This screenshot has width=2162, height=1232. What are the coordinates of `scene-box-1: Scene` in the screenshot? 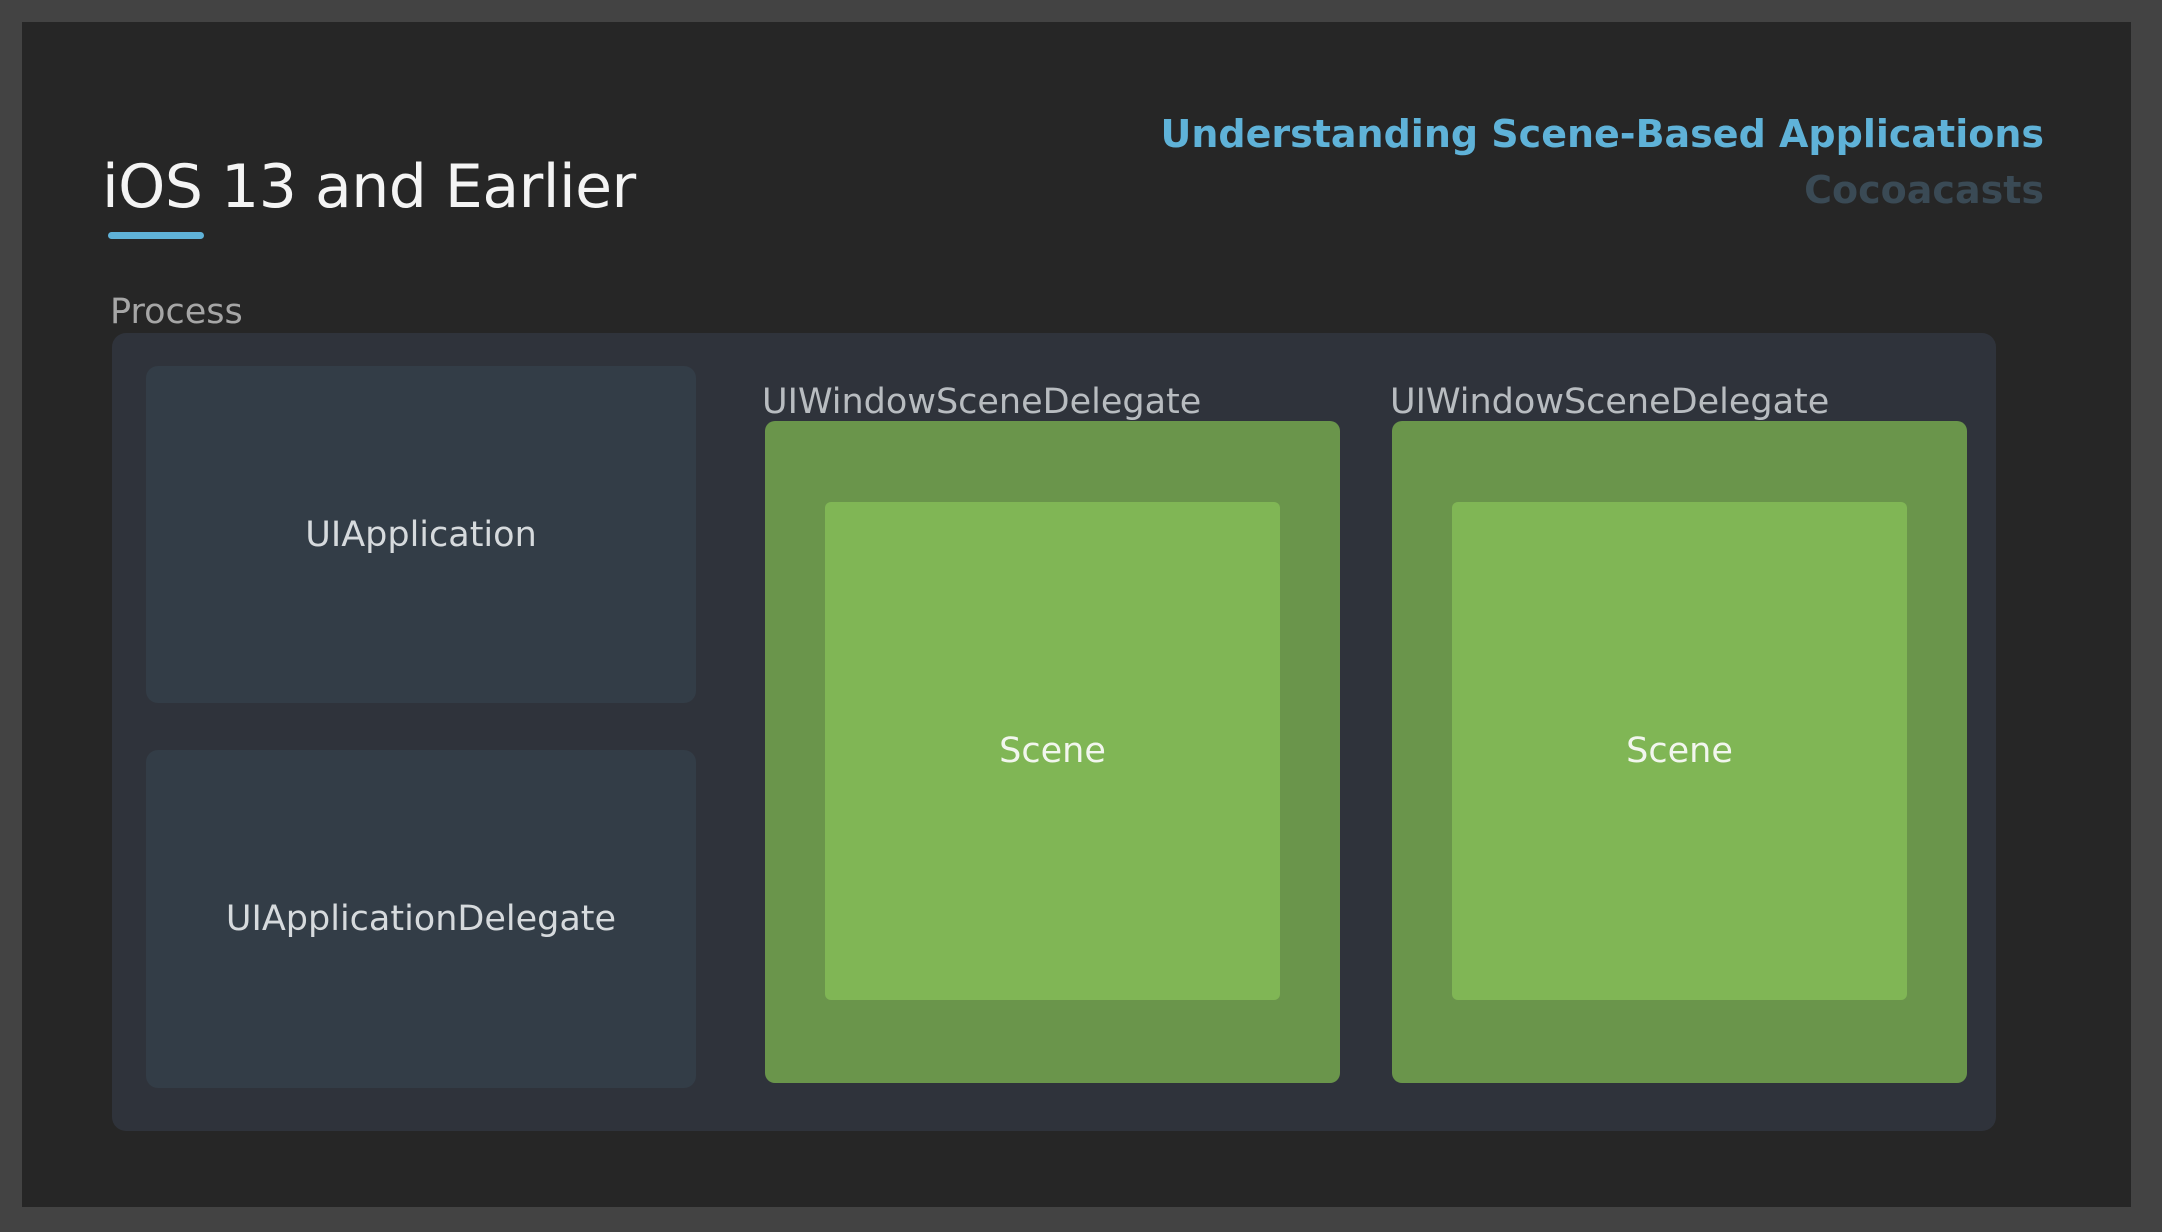 It's located at (1052, 751).